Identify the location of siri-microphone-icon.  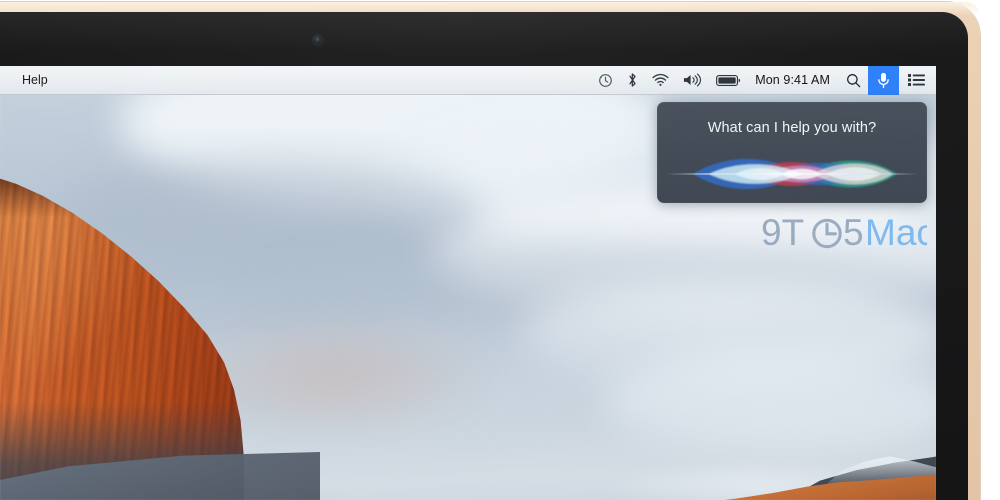
(883, 80).